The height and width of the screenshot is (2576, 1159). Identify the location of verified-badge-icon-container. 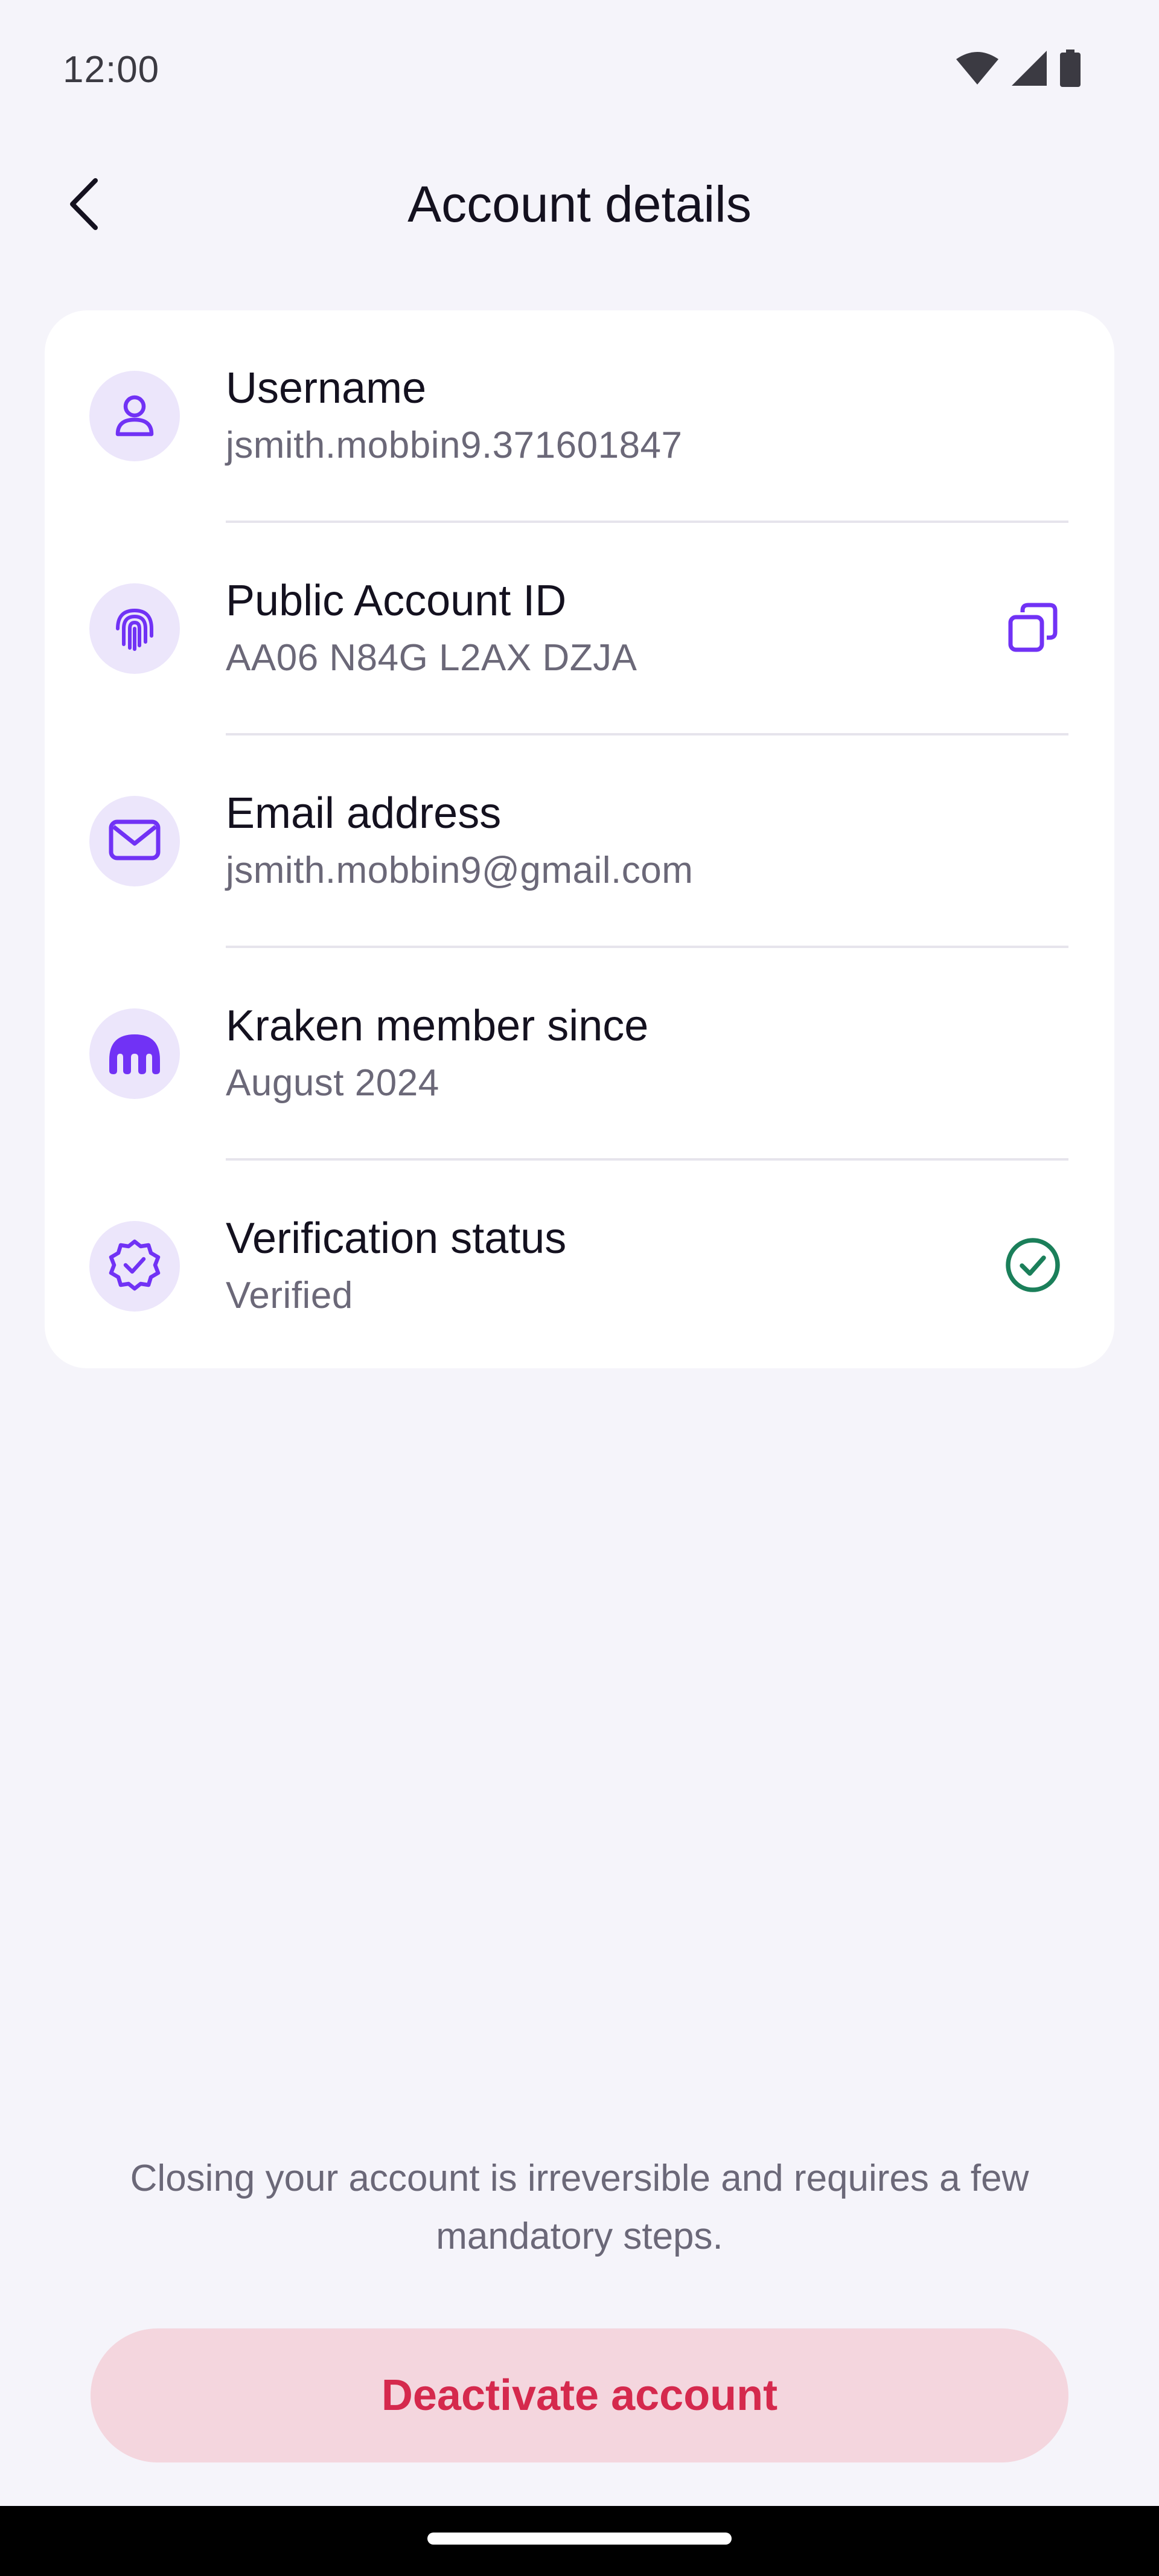
(134, 1266).